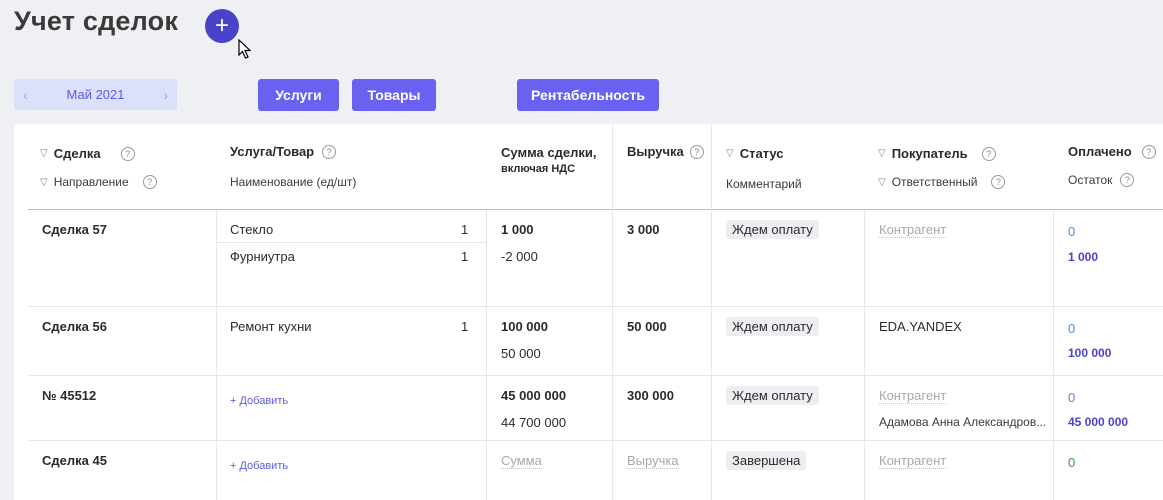 The height and width of the screenshot is (500, 1163). What do you see at coordinates (74, 229) in the screenshot?
I see `deal-name: Сделка 57` at bounding box center [74, 229].